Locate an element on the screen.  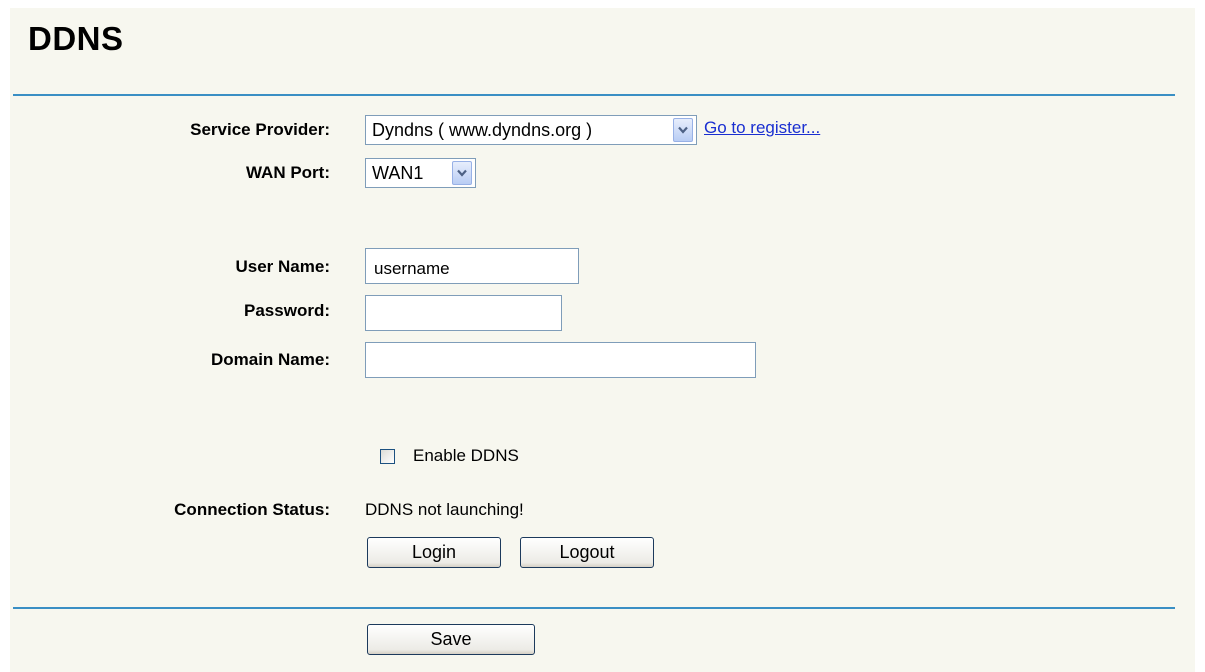
service-provider-label: Service Provider: is located at coordinates (260, 129).